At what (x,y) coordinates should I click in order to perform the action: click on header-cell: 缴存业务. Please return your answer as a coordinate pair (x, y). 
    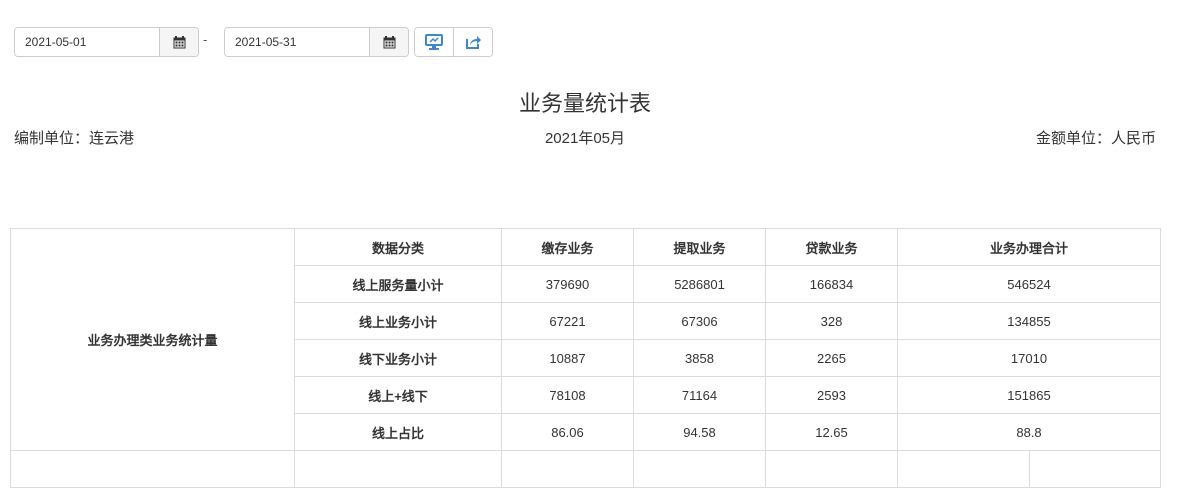
    Looking at the image, I should click on (567, 247).